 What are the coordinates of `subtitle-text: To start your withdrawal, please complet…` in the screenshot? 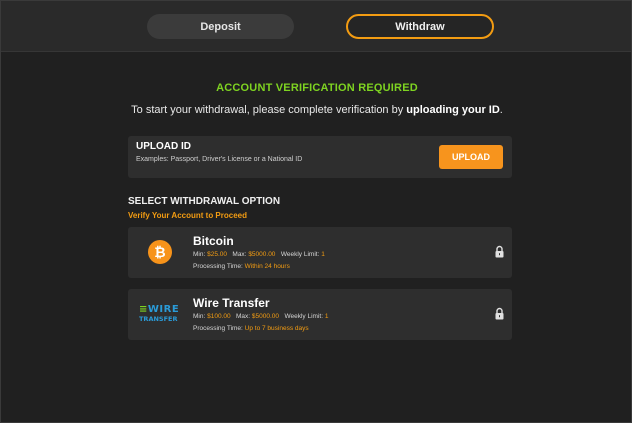 It's located at (269, 110).